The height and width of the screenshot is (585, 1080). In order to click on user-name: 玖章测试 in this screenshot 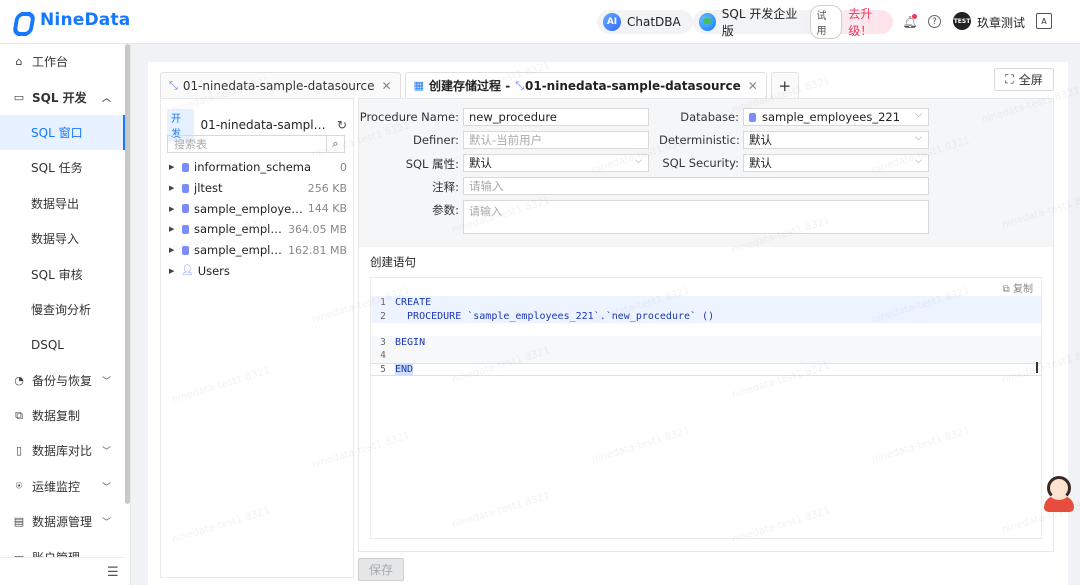, I will do `click(1001, 22)`.